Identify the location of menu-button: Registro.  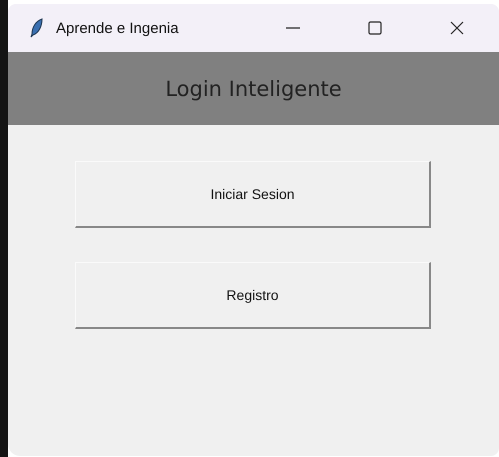
(253, 295).